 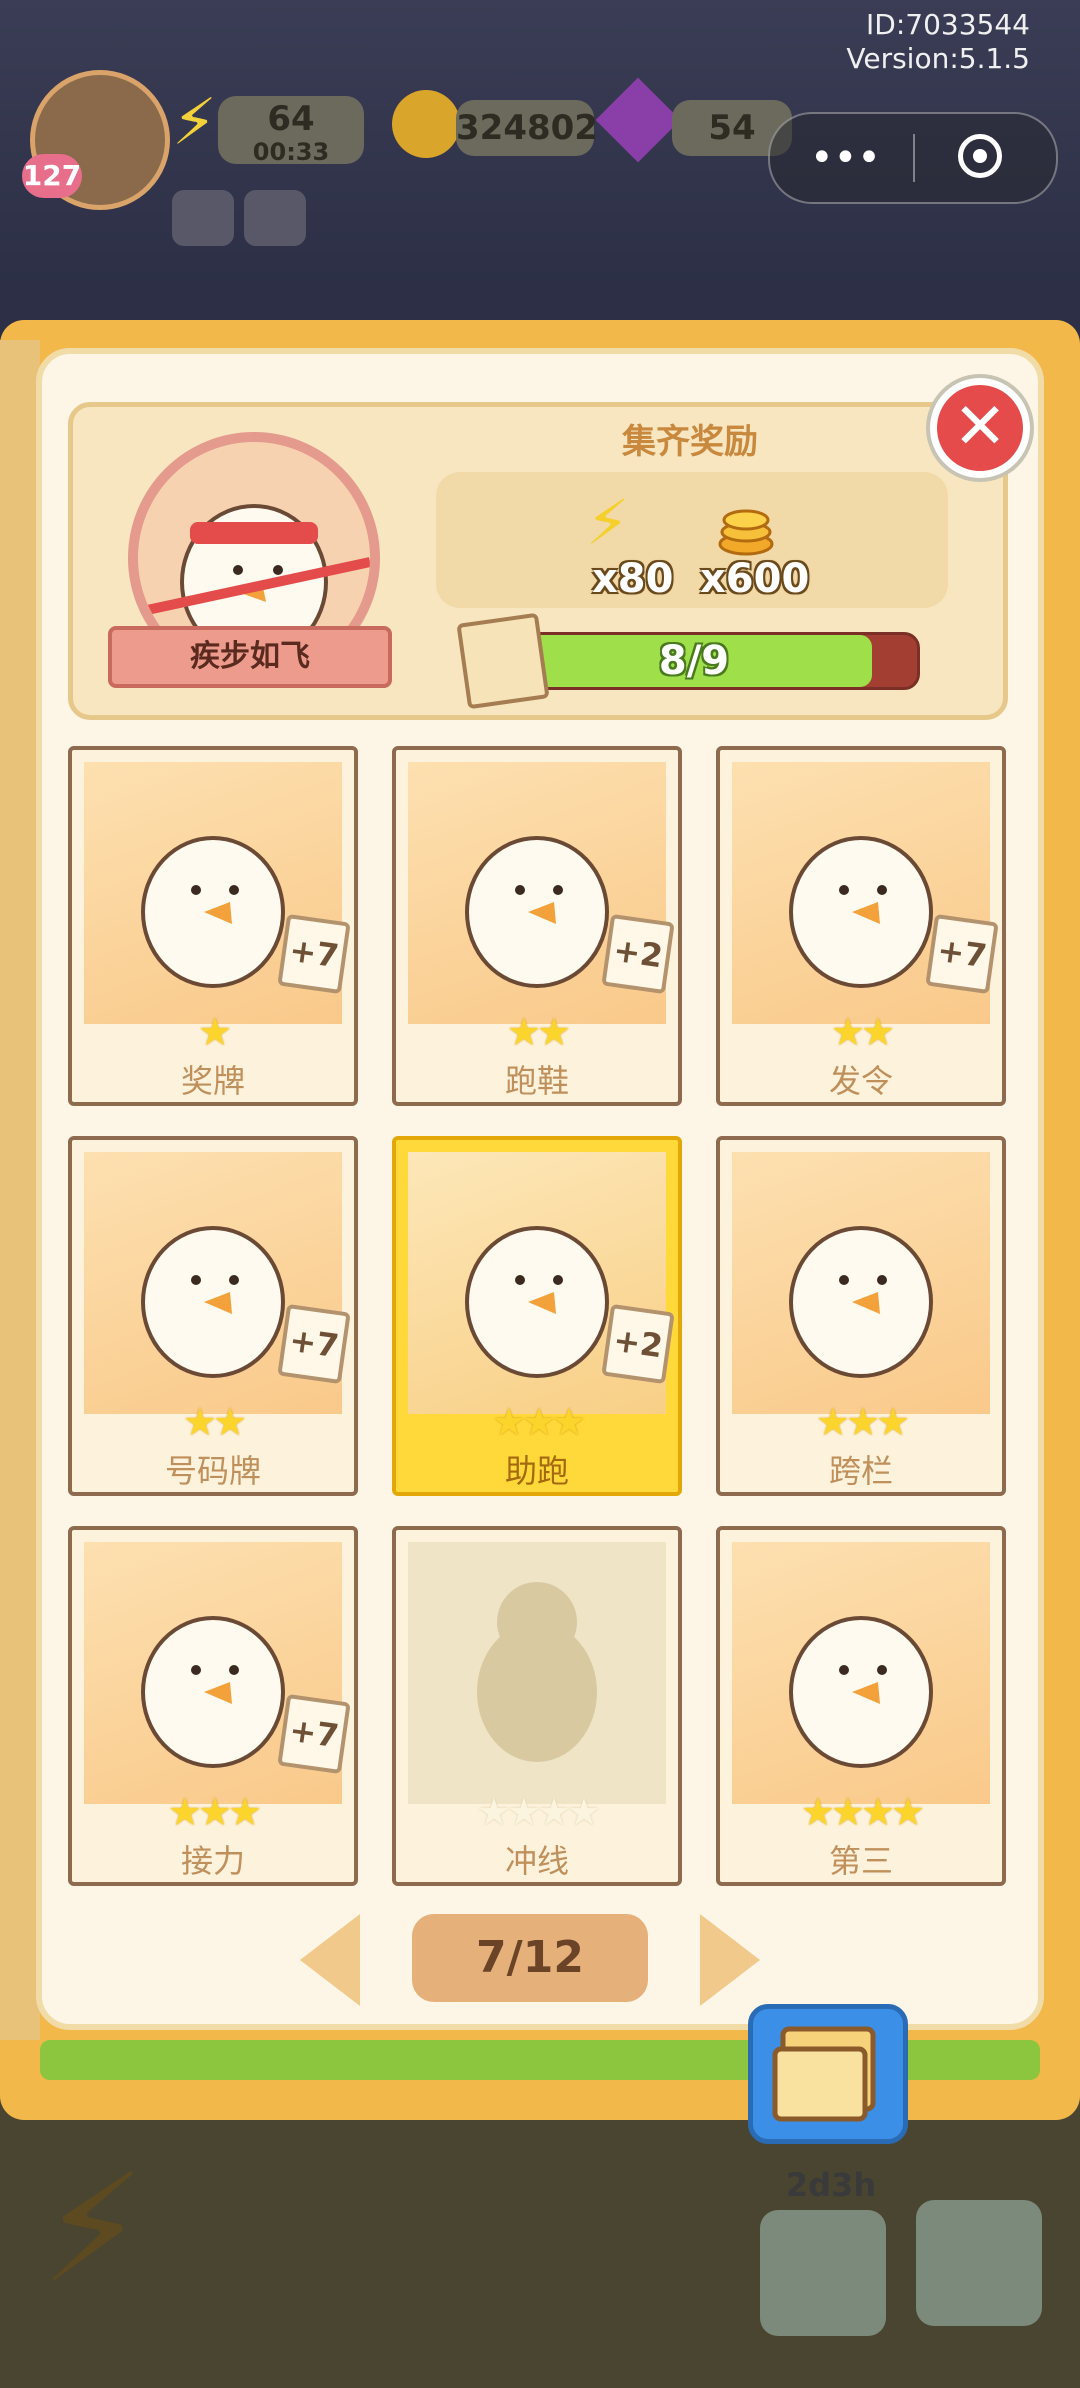 I want to click on coin-counter: 324802, so click(x=527, y=128).